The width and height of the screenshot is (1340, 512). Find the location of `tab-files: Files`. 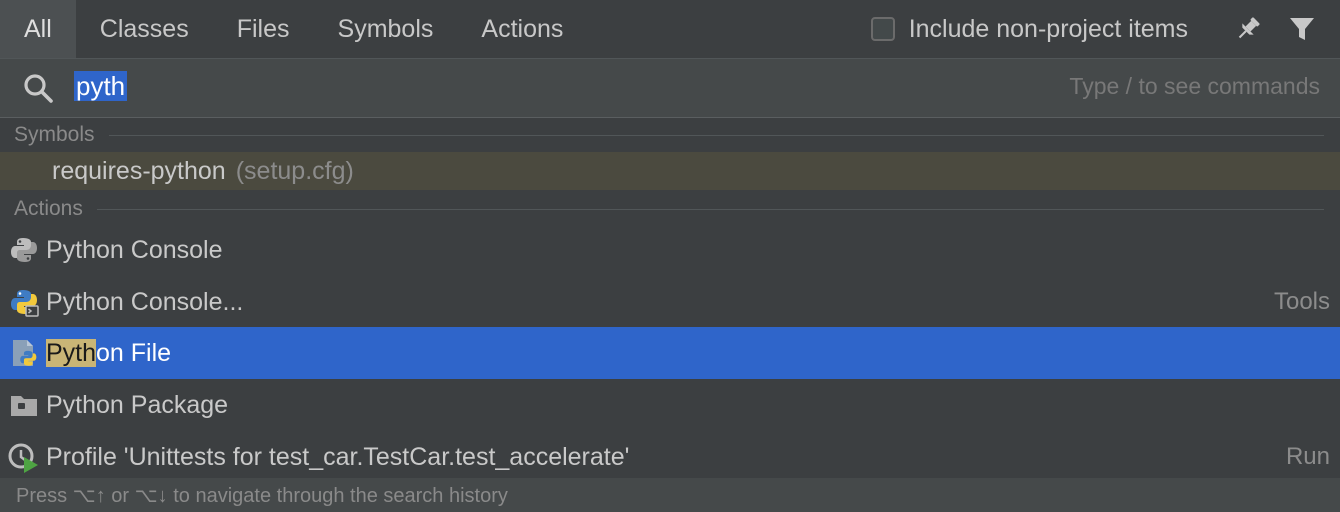

tab-files: Files is located at coordinates (263, 29).